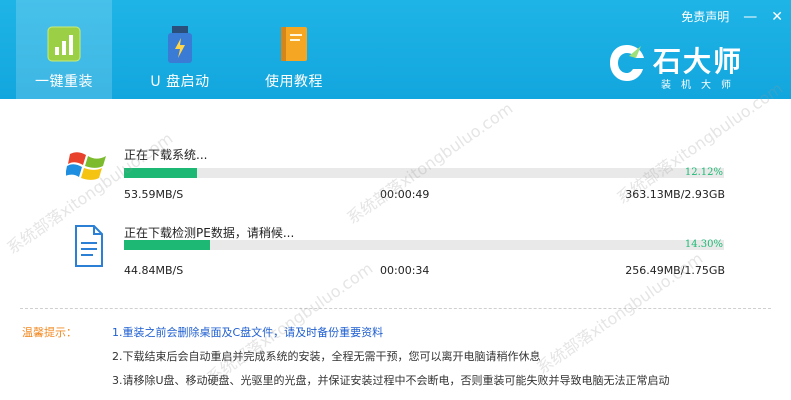 The width and height of the screenshot is (791, 400). What do you see at coordinates (180, 44) in the screenshot?
I see `usb-flash-icon` at bounding box center [180, 44].